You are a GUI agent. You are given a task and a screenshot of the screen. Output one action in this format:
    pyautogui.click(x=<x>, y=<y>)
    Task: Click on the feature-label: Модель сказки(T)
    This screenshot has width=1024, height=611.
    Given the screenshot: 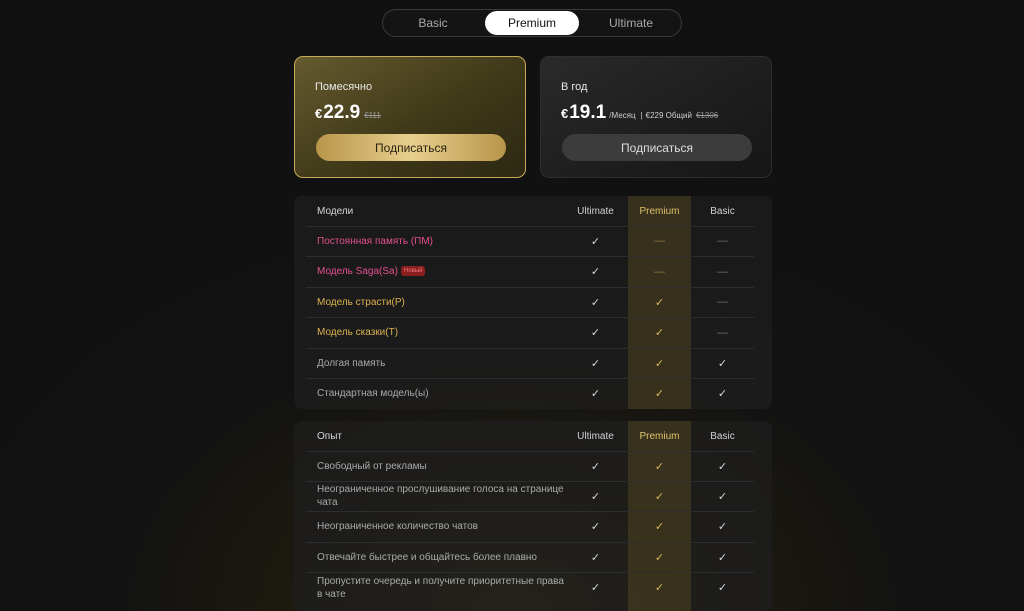 What is the action you would take?
    pyautogui.click(x=442, y=332)
    